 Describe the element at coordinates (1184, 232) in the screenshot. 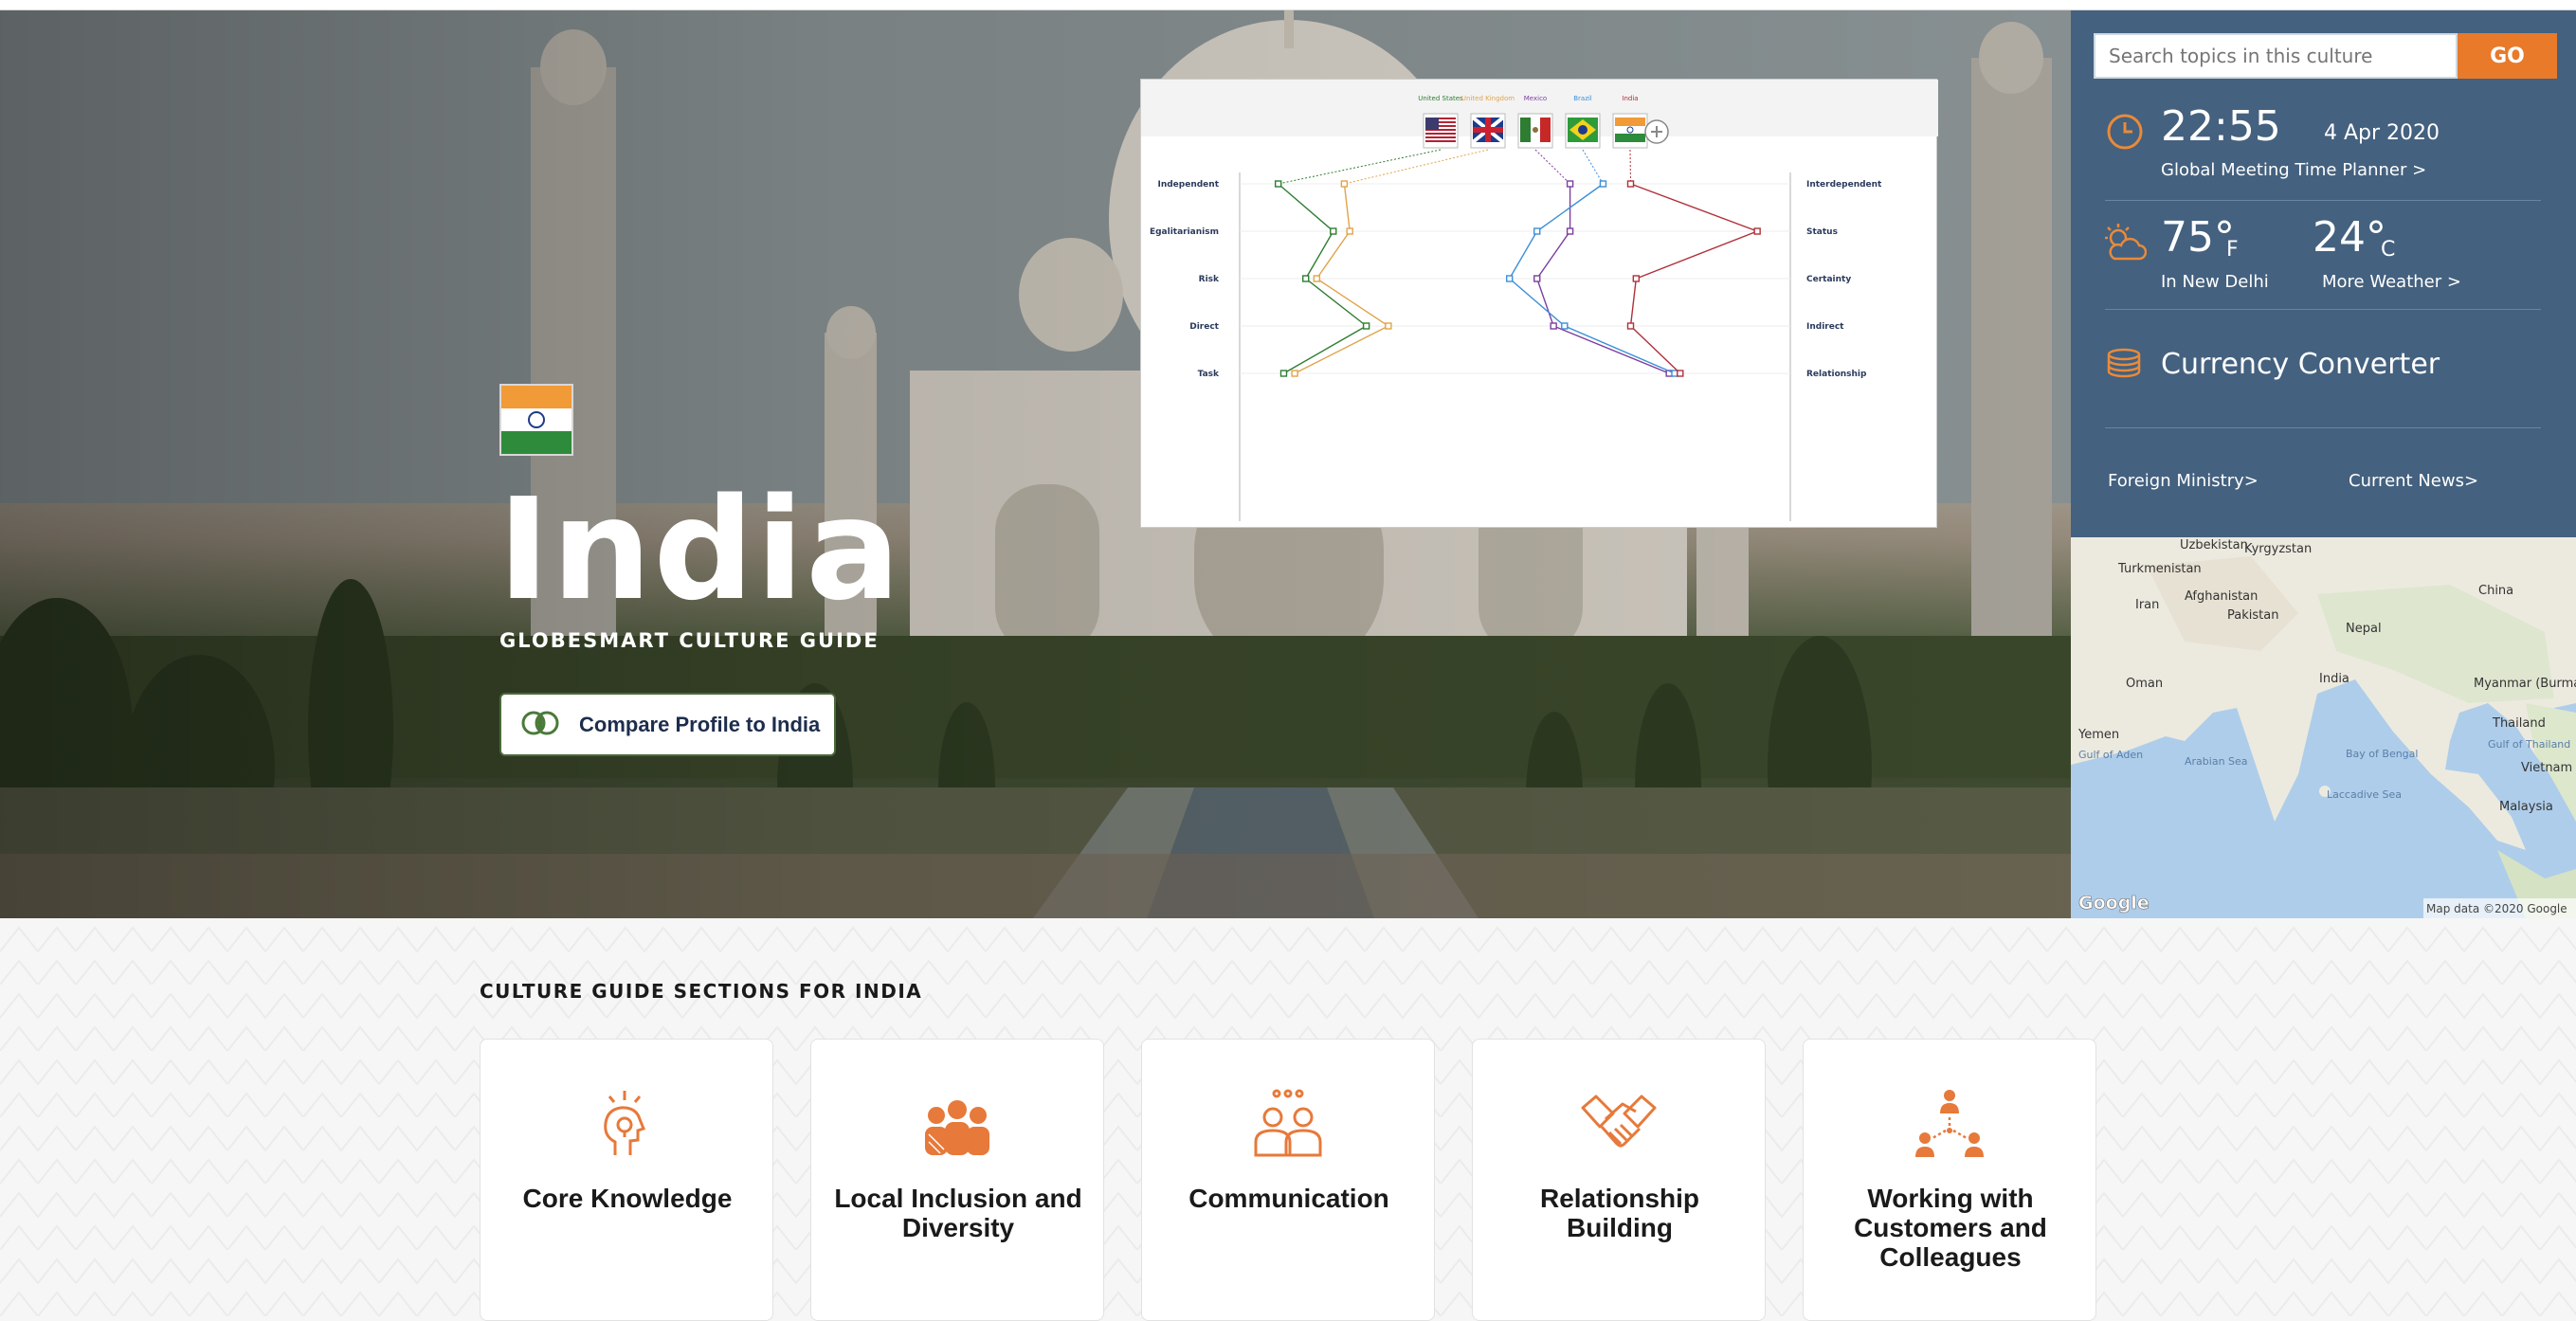

I see `left-dimension-label: Egalitarianism` at that location.